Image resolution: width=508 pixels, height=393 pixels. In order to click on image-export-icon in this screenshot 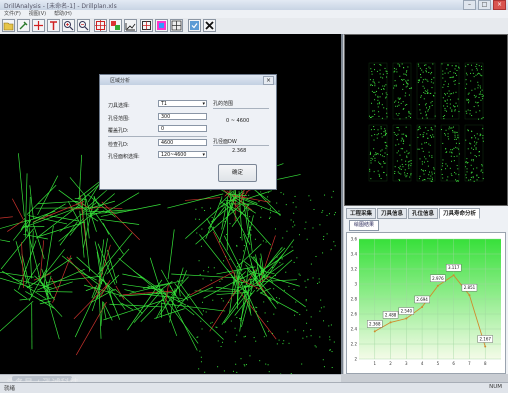, I will do `click(161, 25)`.